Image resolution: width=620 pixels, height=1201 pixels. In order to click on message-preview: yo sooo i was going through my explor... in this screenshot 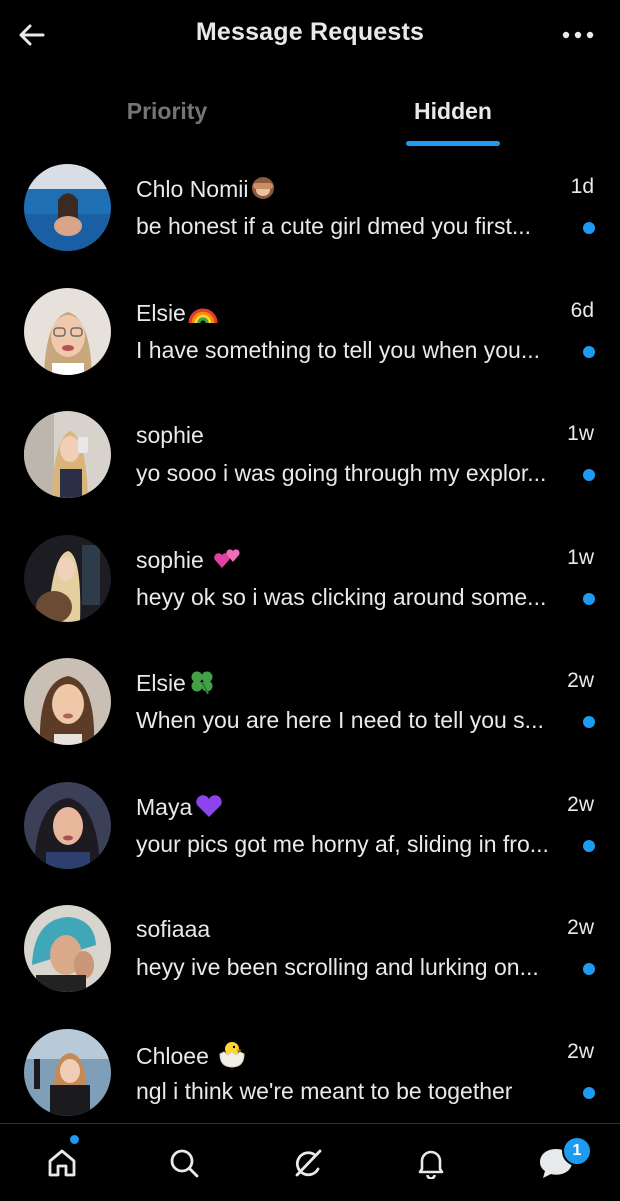, I will do `click(341, 473)`.